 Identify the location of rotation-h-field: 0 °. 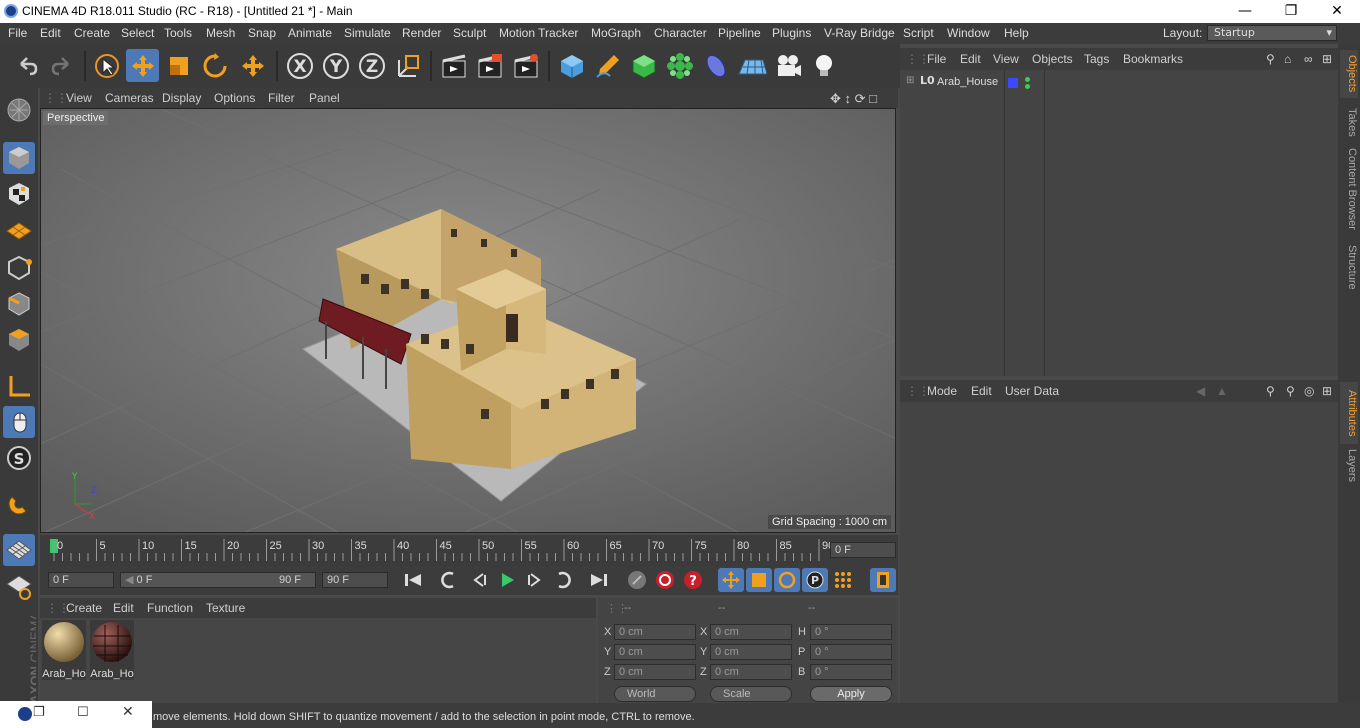
(851, 632).